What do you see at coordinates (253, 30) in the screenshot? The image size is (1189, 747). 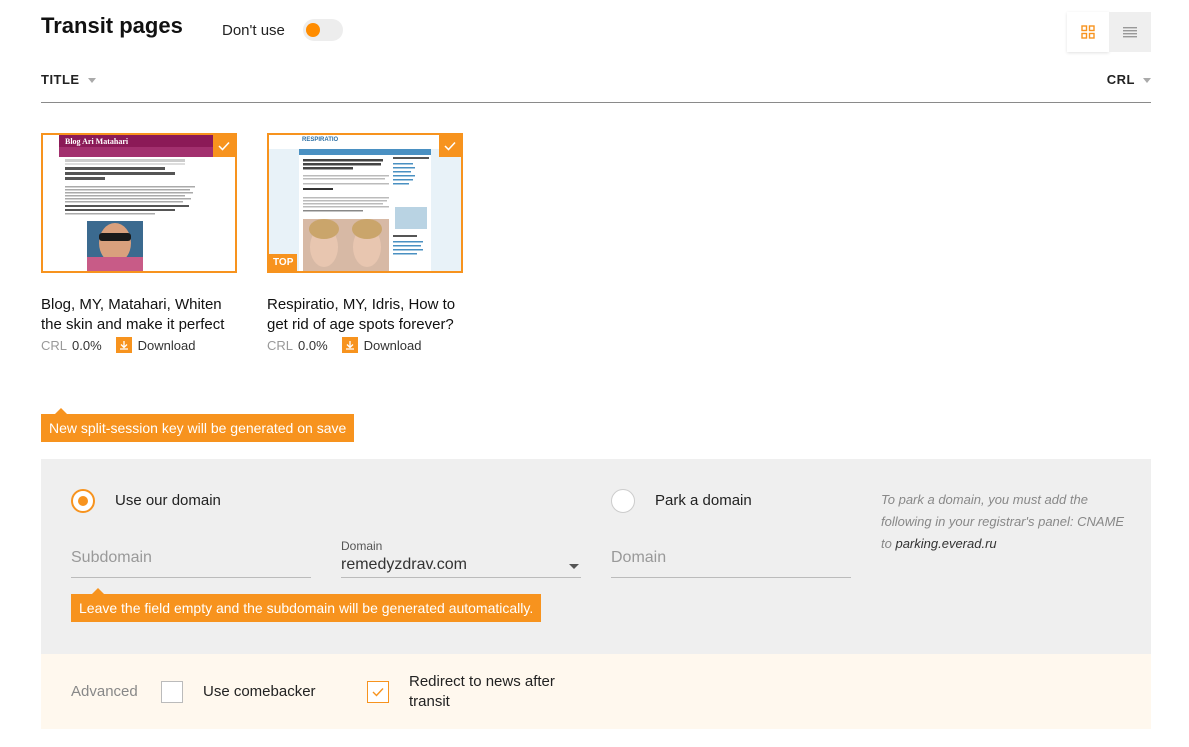 I see `dont-use-label: Don't use` at bounding box center [253, 30].